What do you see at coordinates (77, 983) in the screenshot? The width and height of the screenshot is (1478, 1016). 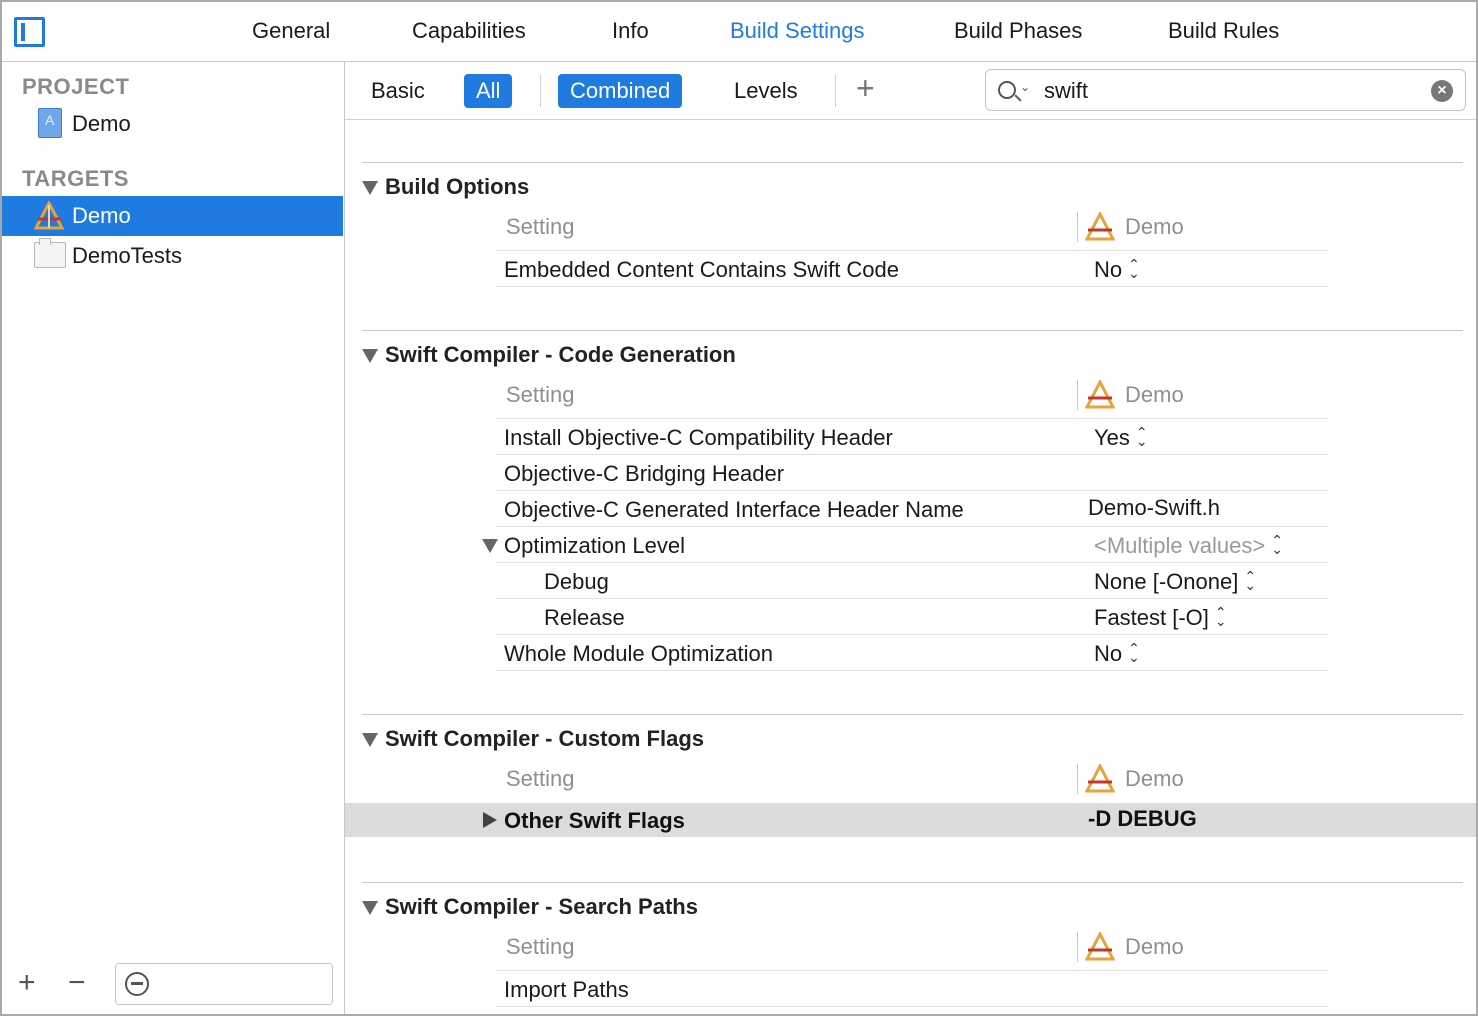 I see `remove-target-button: −` at bounding box center [77, 983].